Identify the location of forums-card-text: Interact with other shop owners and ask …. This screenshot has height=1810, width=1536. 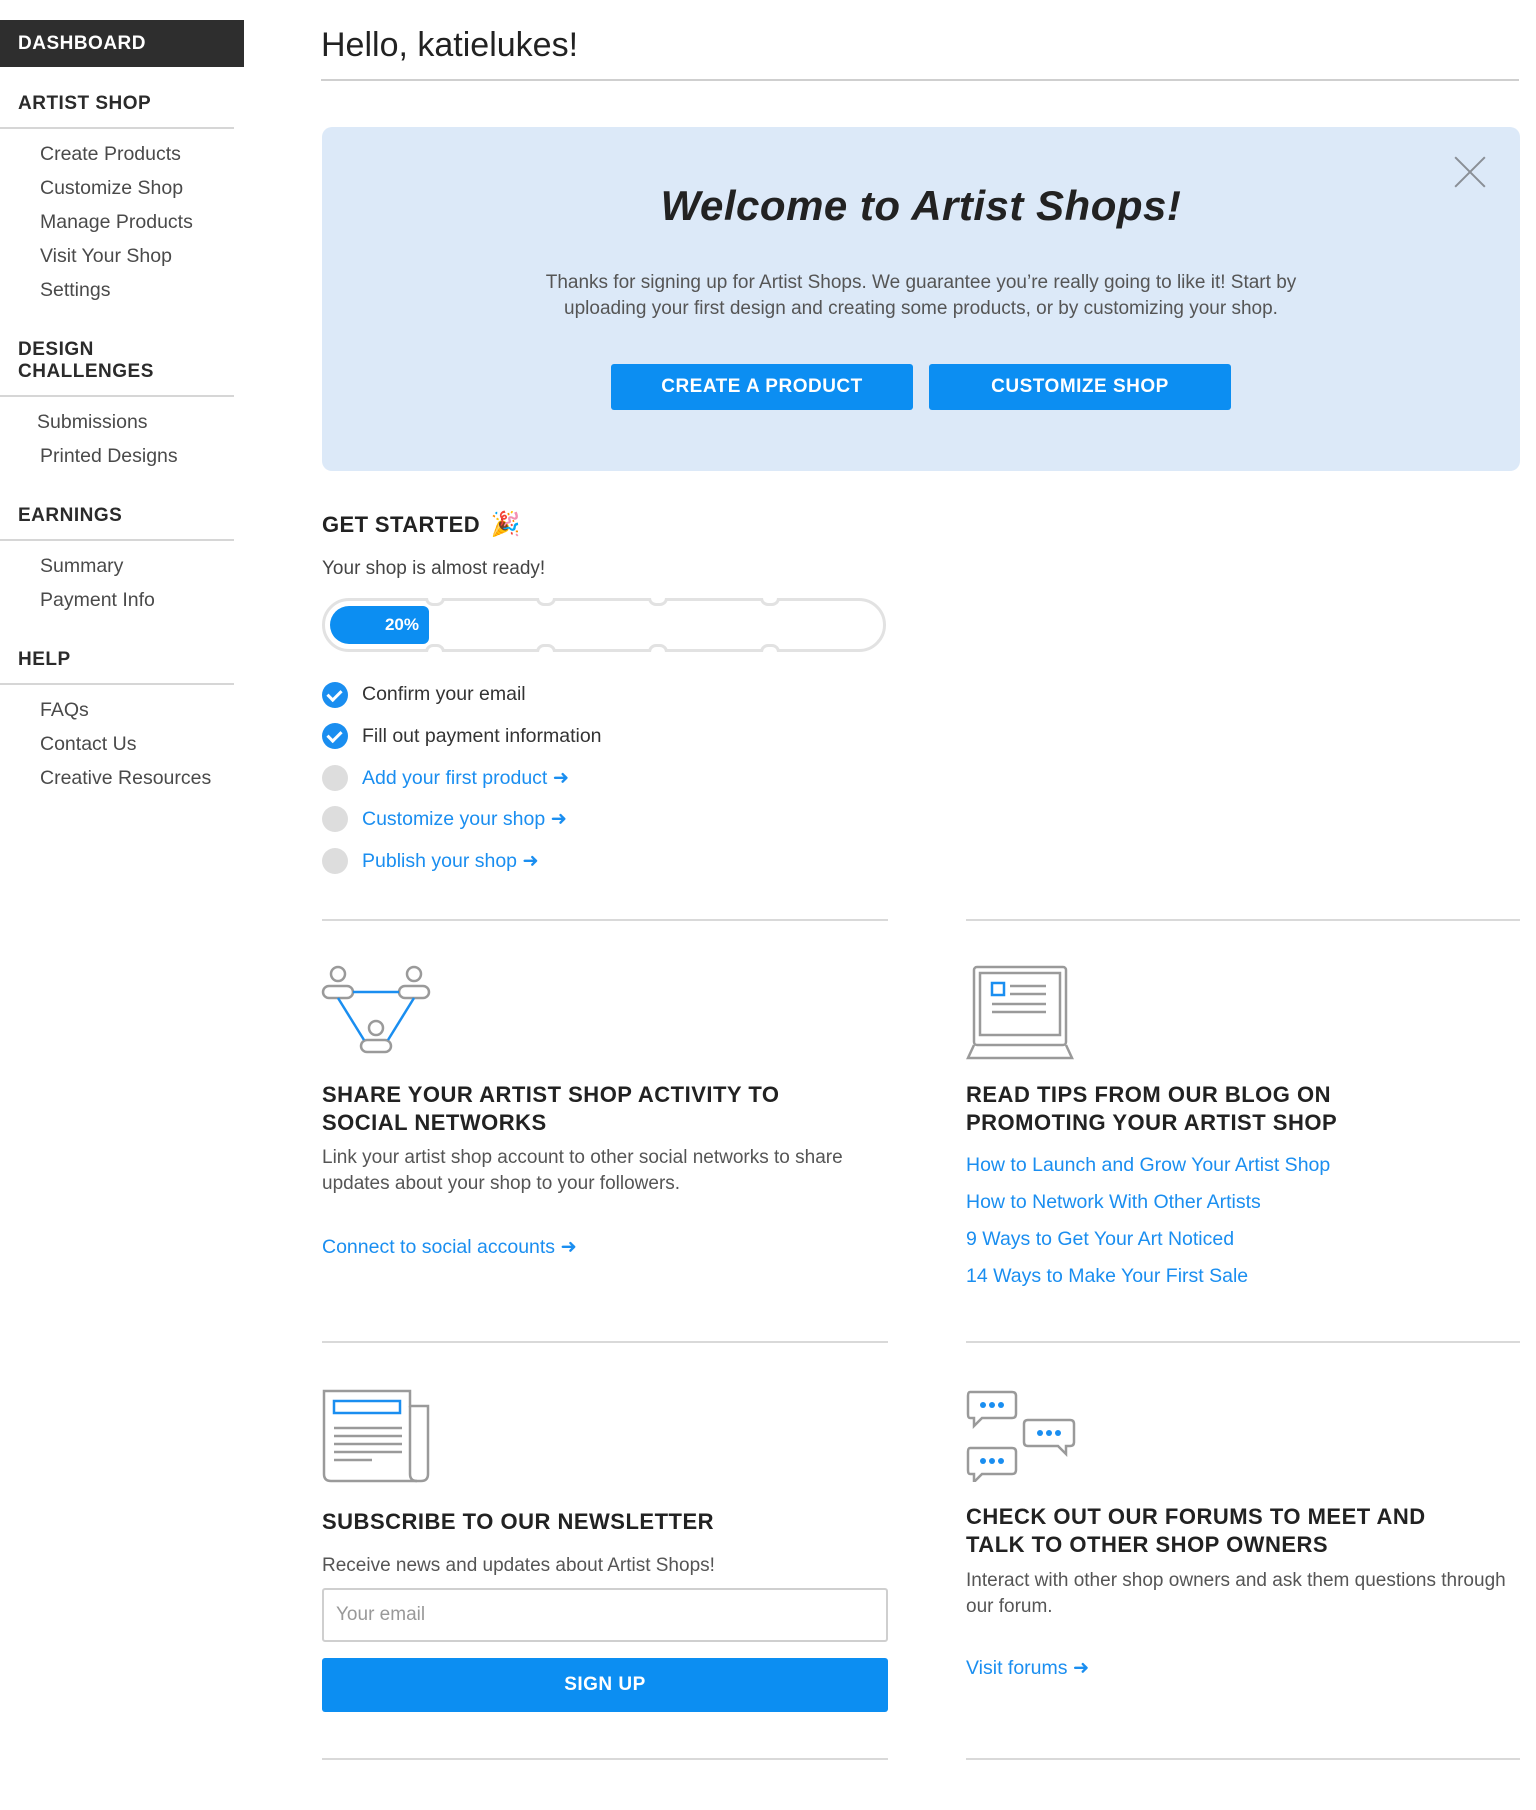
(1236, 1593).